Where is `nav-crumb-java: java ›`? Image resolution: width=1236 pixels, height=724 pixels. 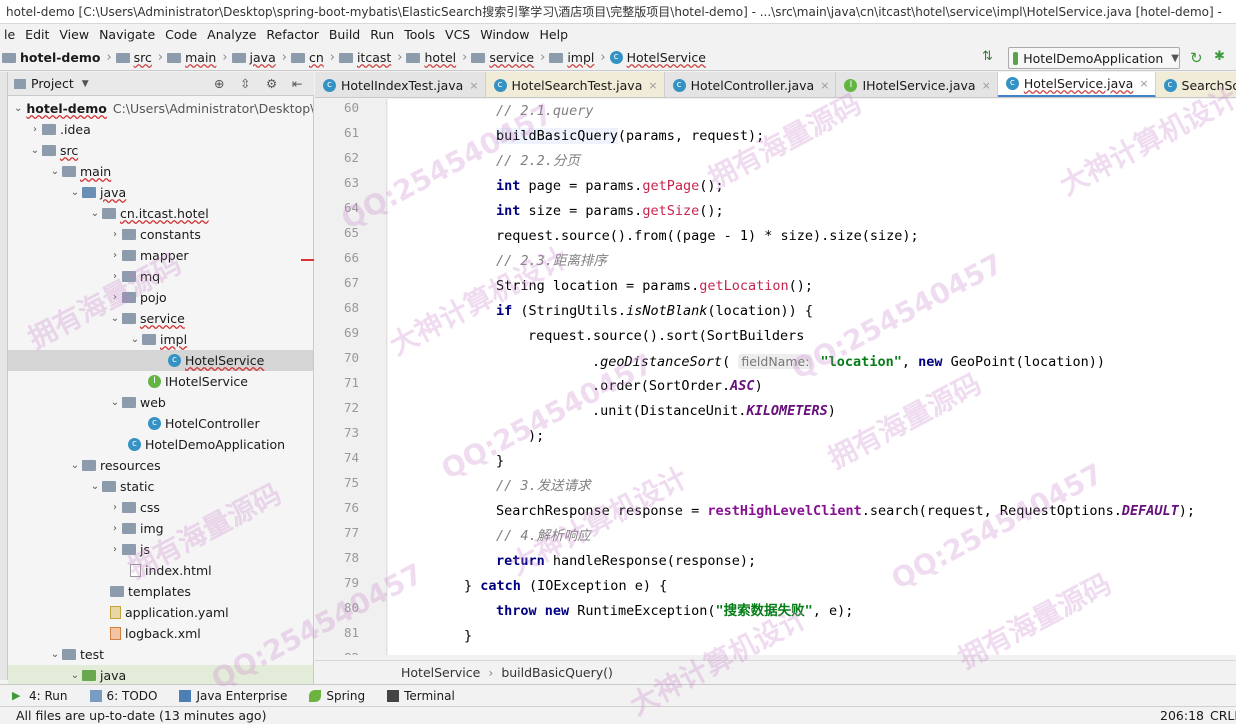 nav-crumb-java: java › is located at coordinates (259, 57).